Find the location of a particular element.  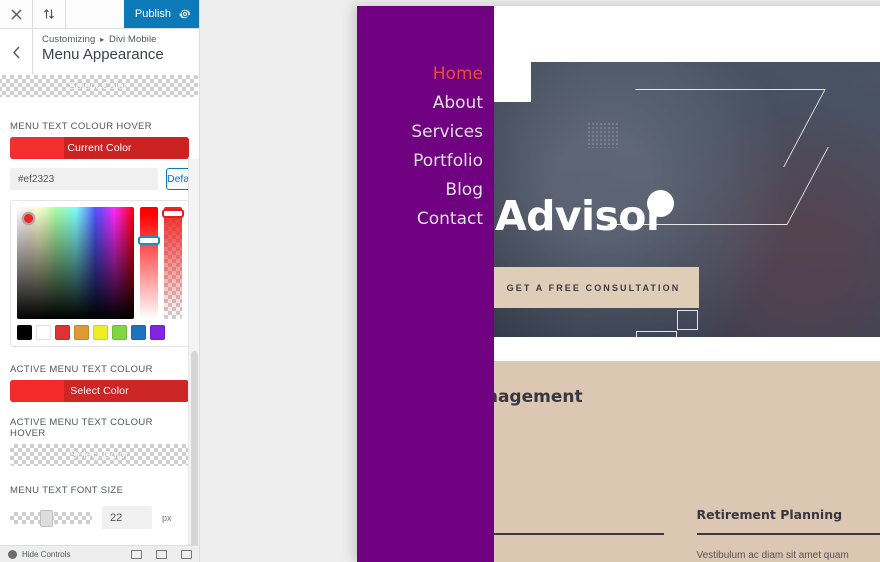

back-button is located at coordinates (16, 52).